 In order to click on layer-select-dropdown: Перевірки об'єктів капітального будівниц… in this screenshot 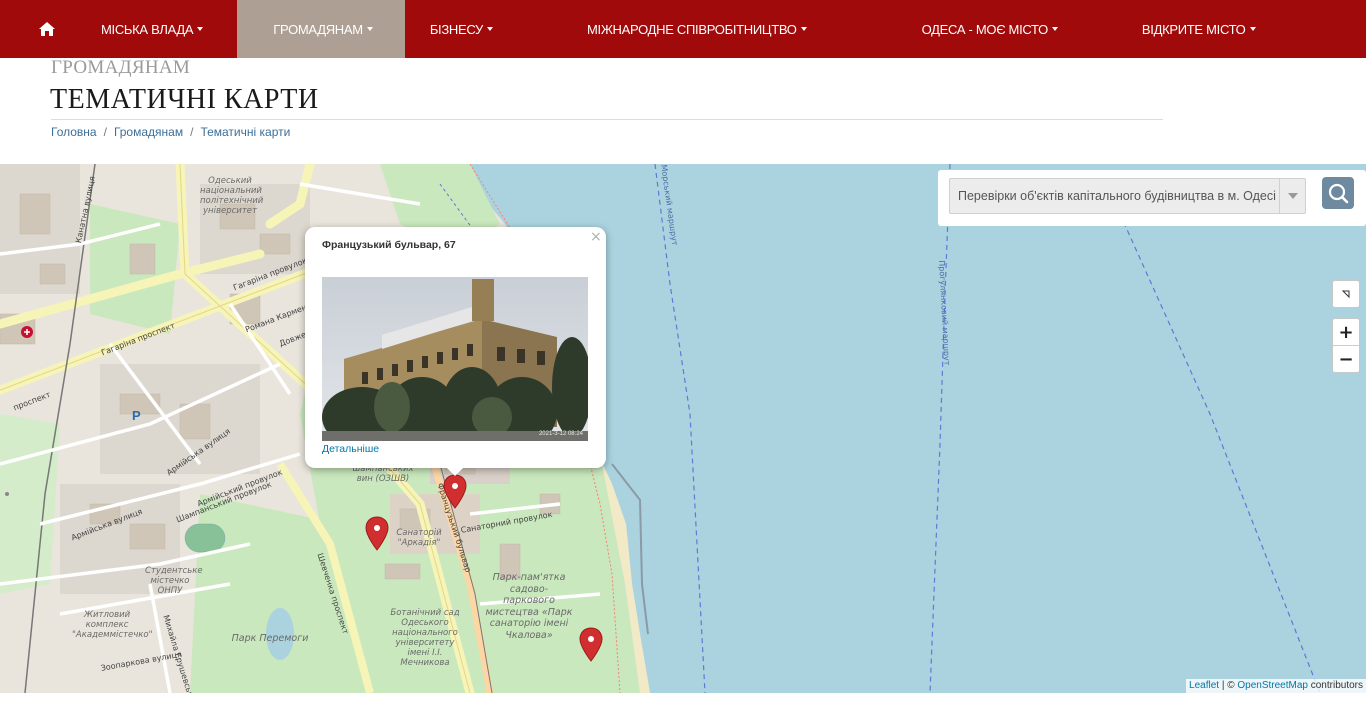, I will do `click(1127, 196)`.